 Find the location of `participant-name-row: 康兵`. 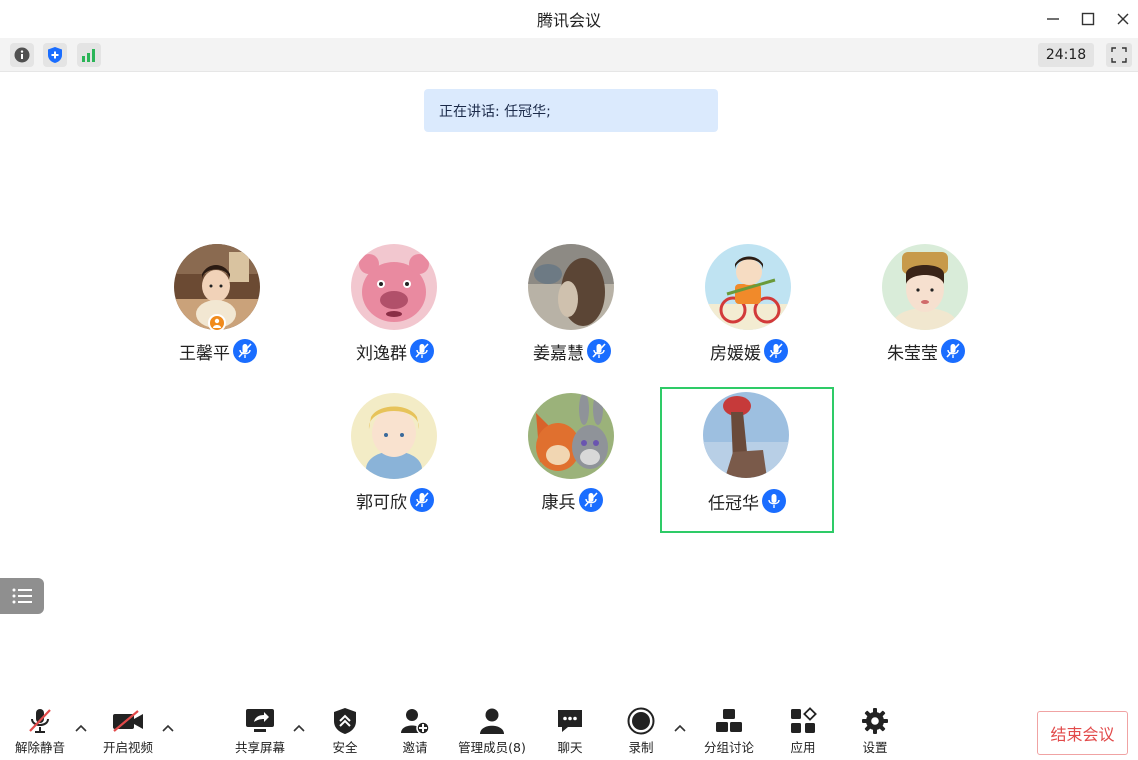

participant-name-row: 康兵 is located at coordinates (572, 500).